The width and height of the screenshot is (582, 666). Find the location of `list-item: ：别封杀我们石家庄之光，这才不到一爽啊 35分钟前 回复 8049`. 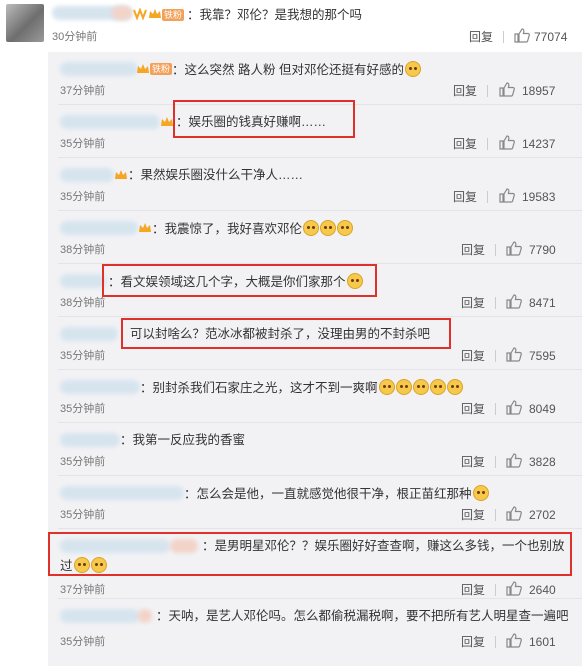

list-item: ：别封杀我们石家庄之光，这才不到一爽啊 35分钟前 回复 8049 is located at coordinates (315, 396).